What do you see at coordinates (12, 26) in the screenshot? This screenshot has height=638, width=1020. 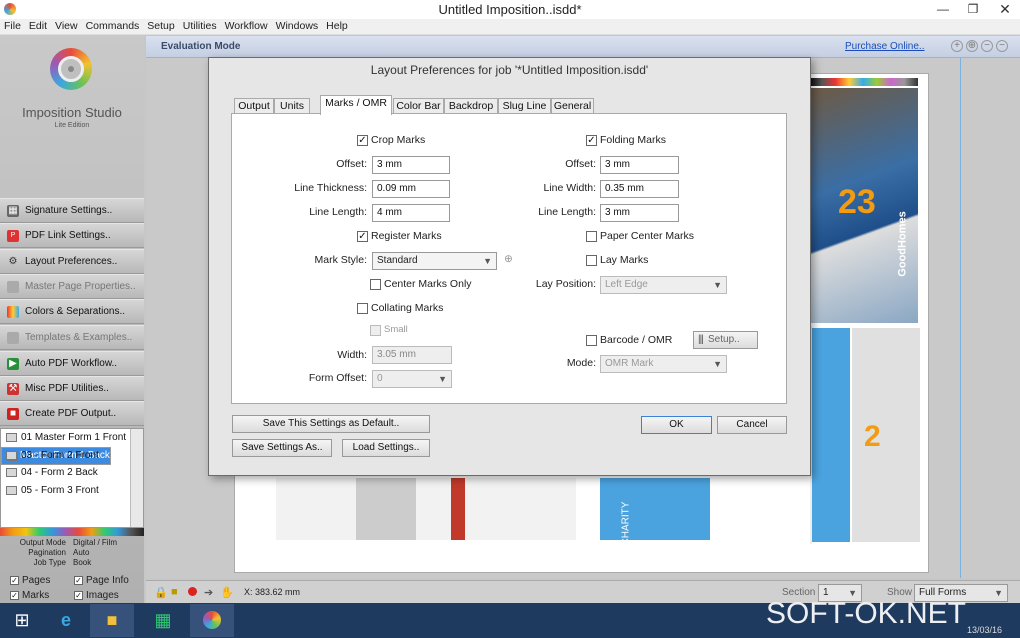 I see `menu-file: File` at bounding box center [12, 26].